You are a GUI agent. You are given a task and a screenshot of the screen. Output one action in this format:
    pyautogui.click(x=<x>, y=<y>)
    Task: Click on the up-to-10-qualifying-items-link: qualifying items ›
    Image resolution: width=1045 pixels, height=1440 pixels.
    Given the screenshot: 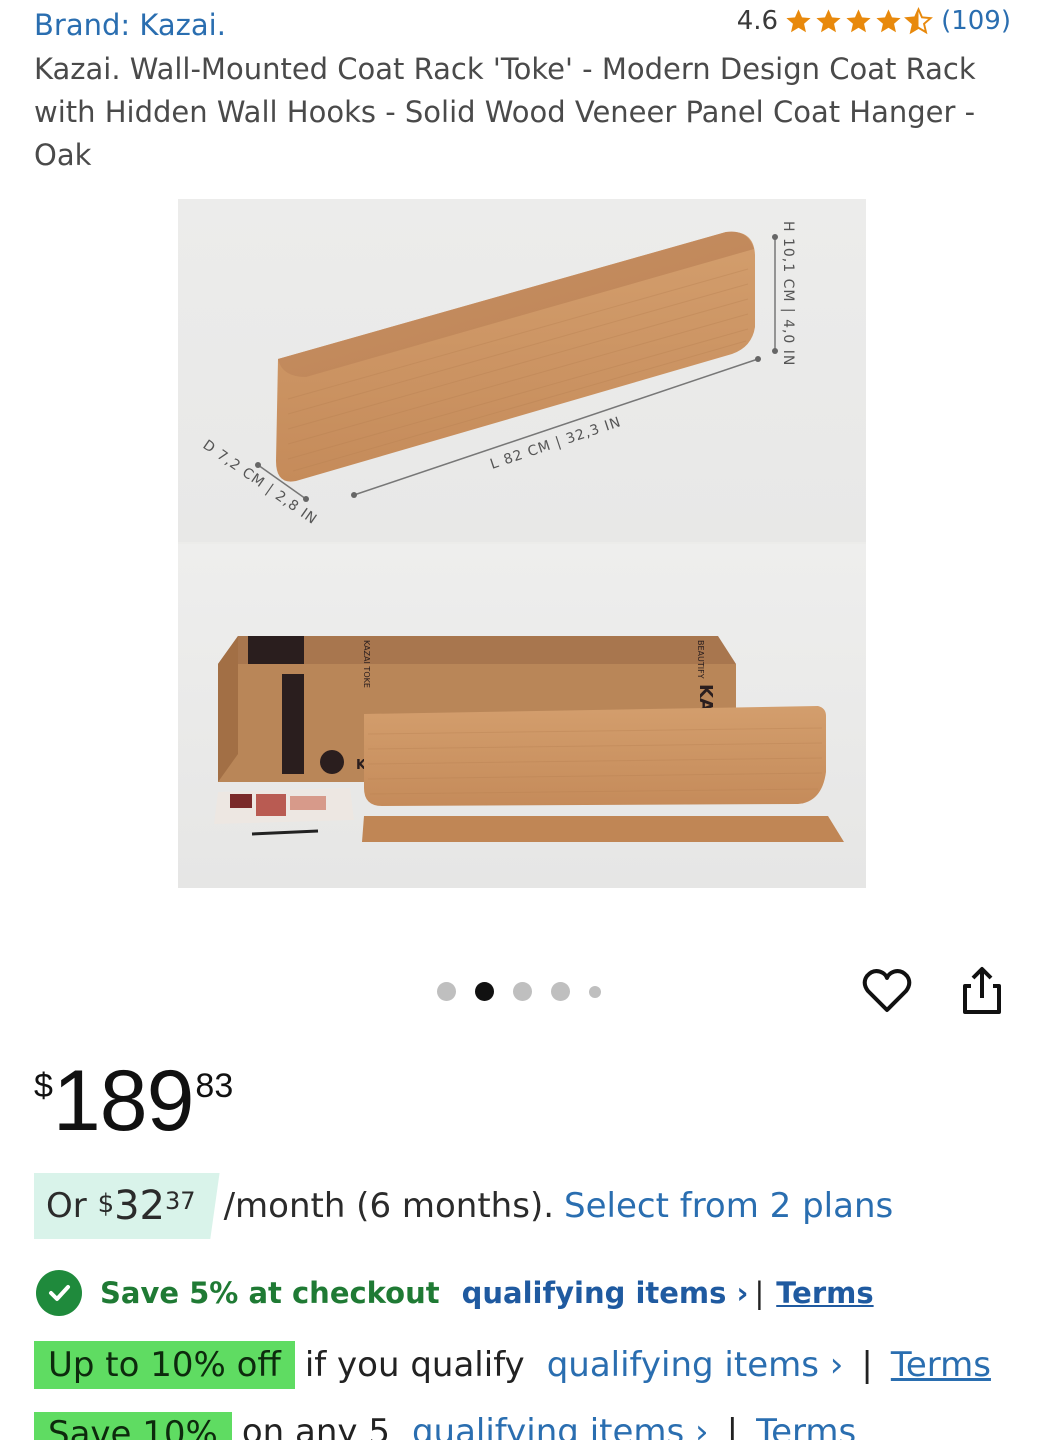 What is the action you would take?
    pyautogui.click(x=695, y=1365)
    